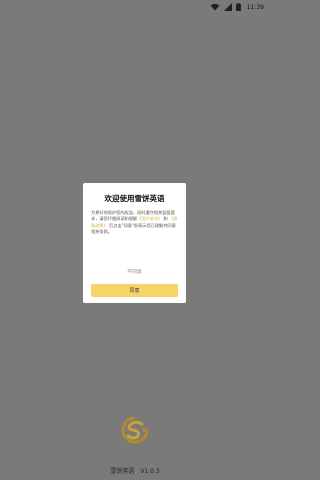  Describe the element at coordinates (238, 7) in the screenshot. I see `battery-icon` at that location.